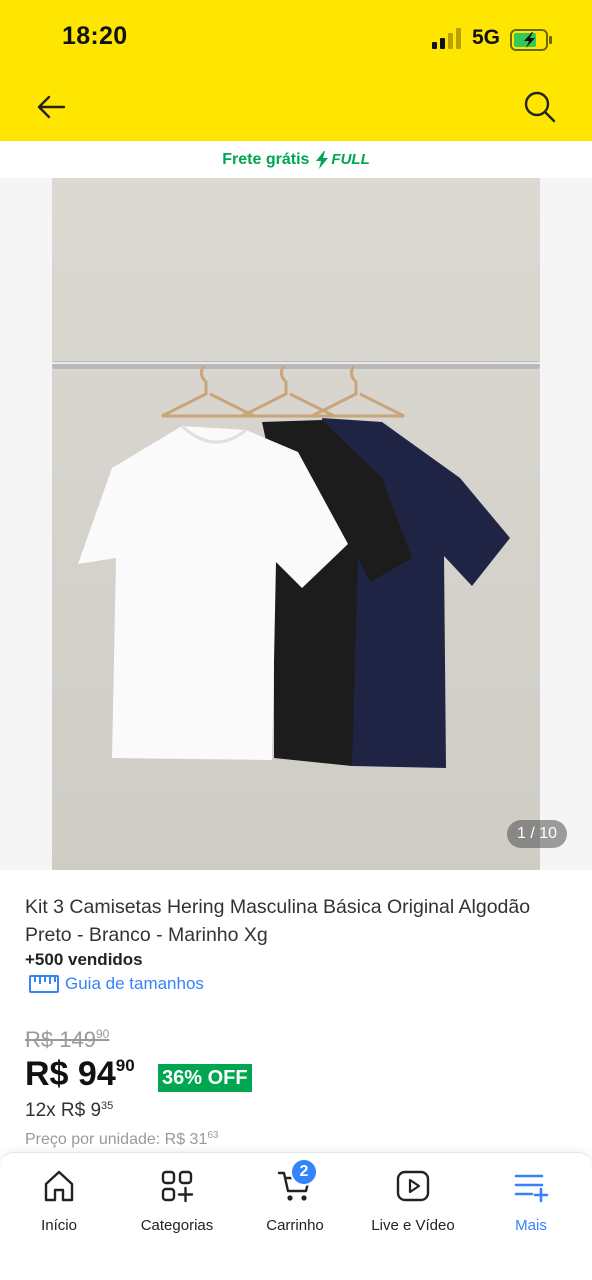 Image resolution: width=592 pixels, height=1280 pixels. What do you see at coordinates (59, 1186) in the screenshot?
I see `home-icon` at bounding box center [59, 1186].